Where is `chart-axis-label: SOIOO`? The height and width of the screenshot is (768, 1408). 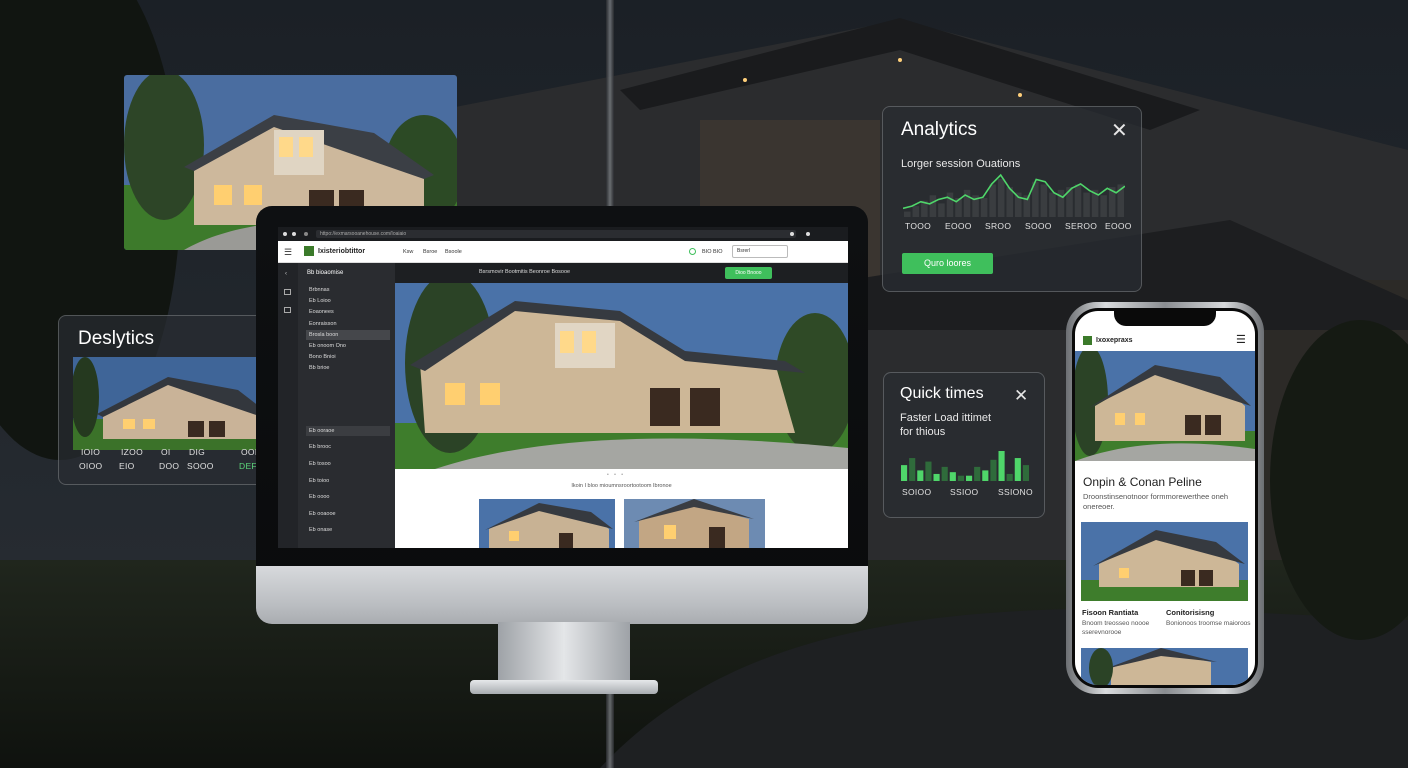 chart-axis-label: SOIOO is located at coordinates (917, 492).